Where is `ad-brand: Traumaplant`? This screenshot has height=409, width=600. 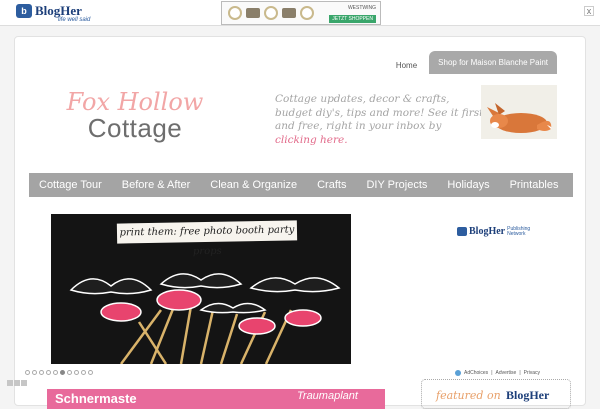 ad-brand: Traumaplant is located at coordinates (327, 396).